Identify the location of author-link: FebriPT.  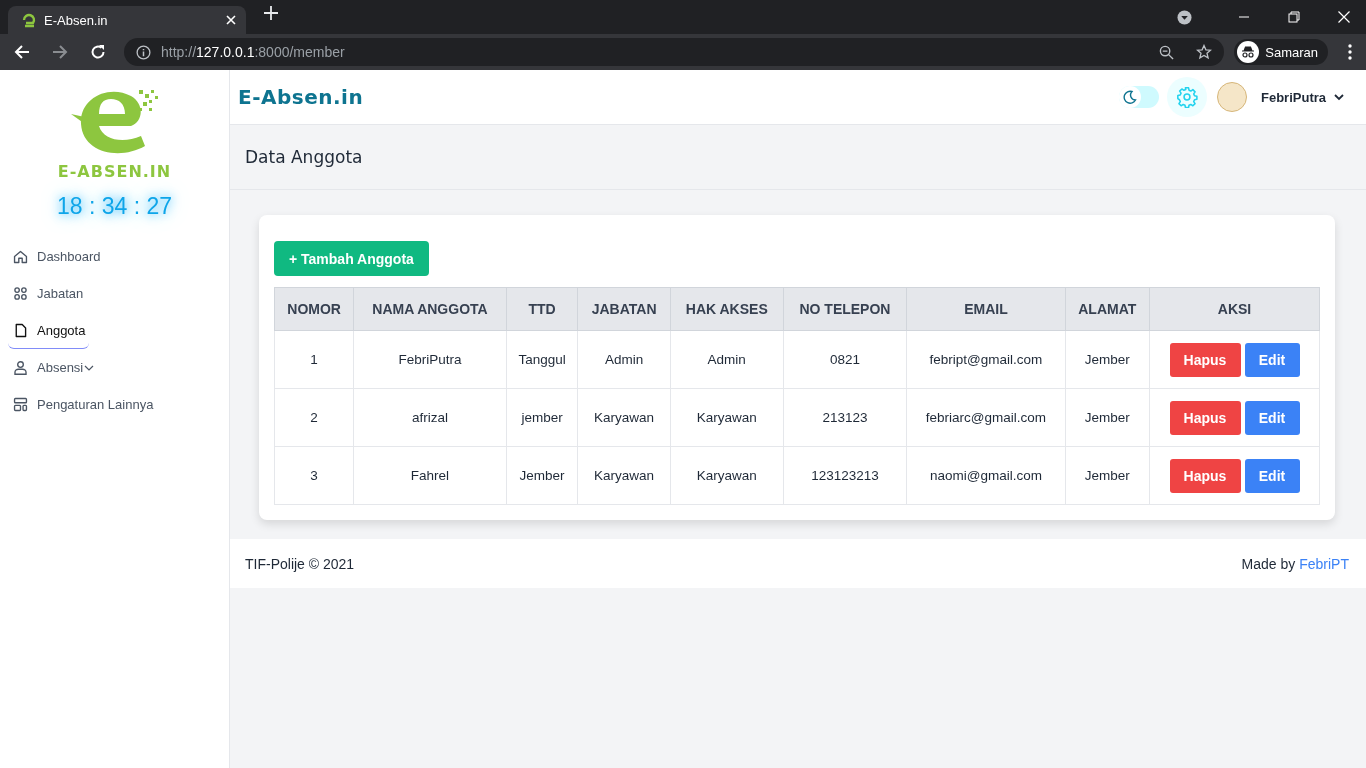
(1324, 563).